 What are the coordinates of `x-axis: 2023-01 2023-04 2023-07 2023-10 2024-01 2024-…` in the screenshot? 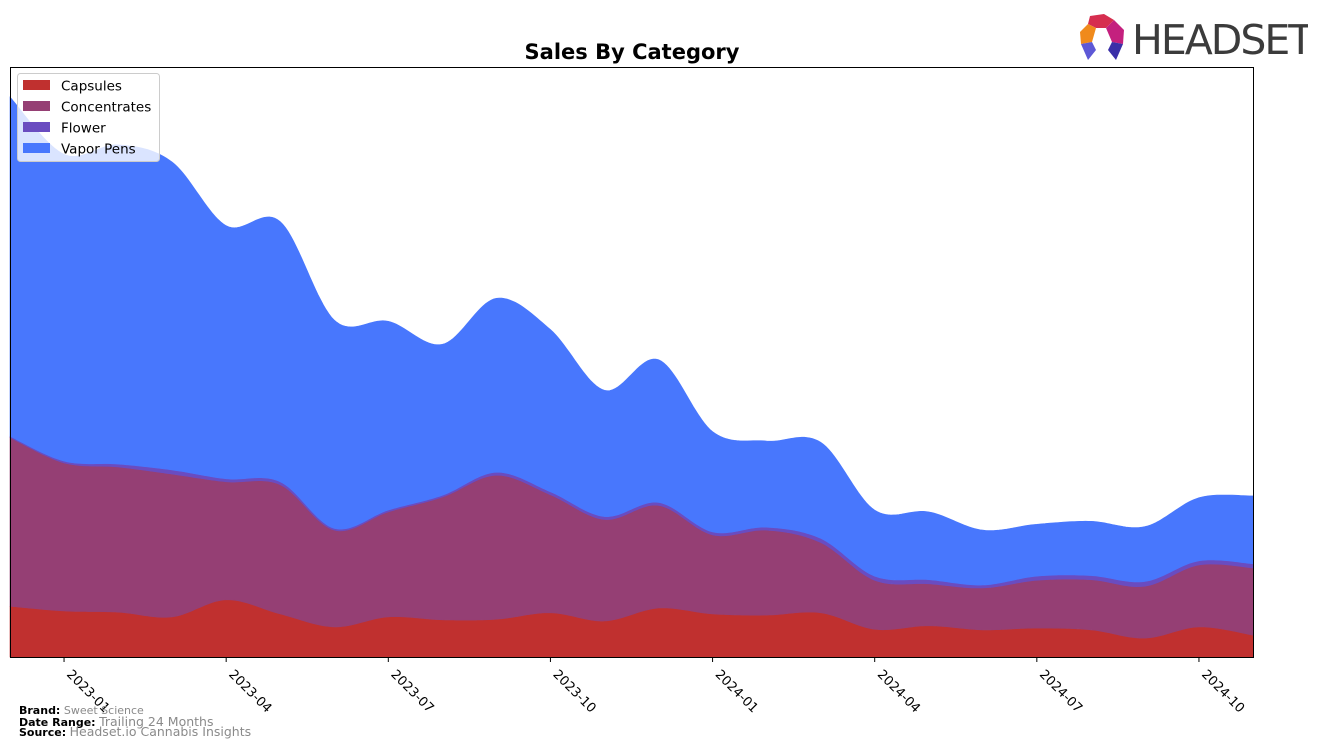 It's located at (655, 686).